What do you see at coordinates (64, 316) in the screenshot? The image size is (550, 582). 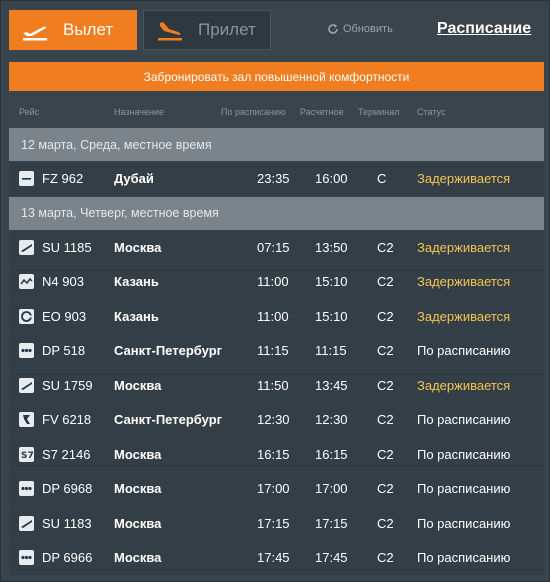 I see `flight-number: EO 903` at bounding box center [64, 316].